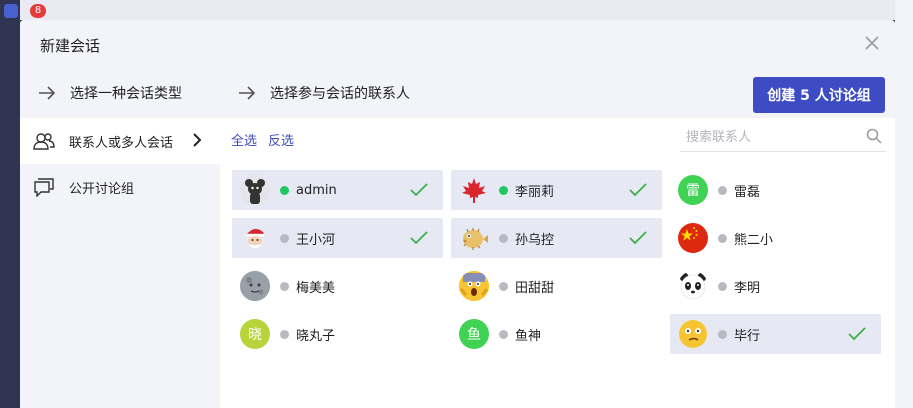 Image resolution: width=913 pixels, height=408 pixels. I want to click on contact-cell: 鱼 鱼神, so click(556, 334).